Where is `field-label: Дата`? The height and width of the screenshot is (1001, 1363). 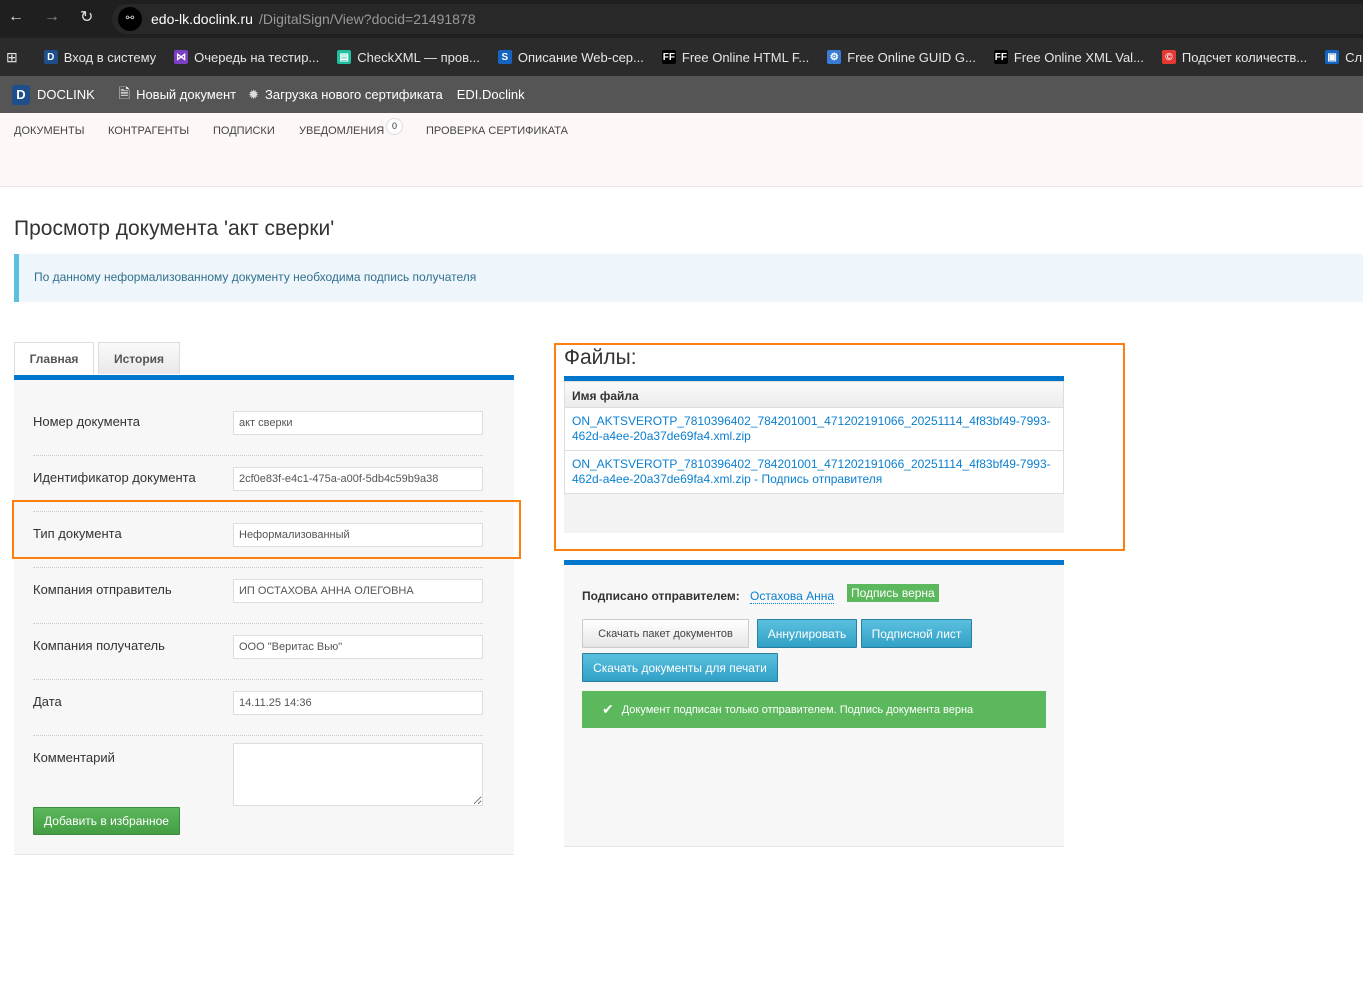 field-label: Дата is located at coordinates (47, 701).